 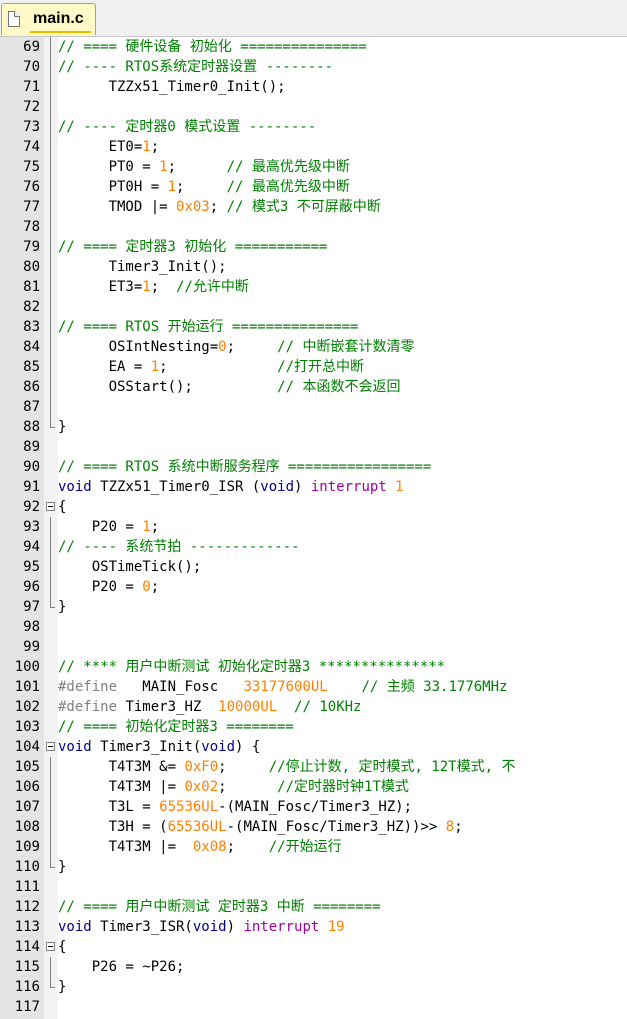 I want to click on code-line: 85 EA = 1; //打开总中断, so click(x=313, y=367).